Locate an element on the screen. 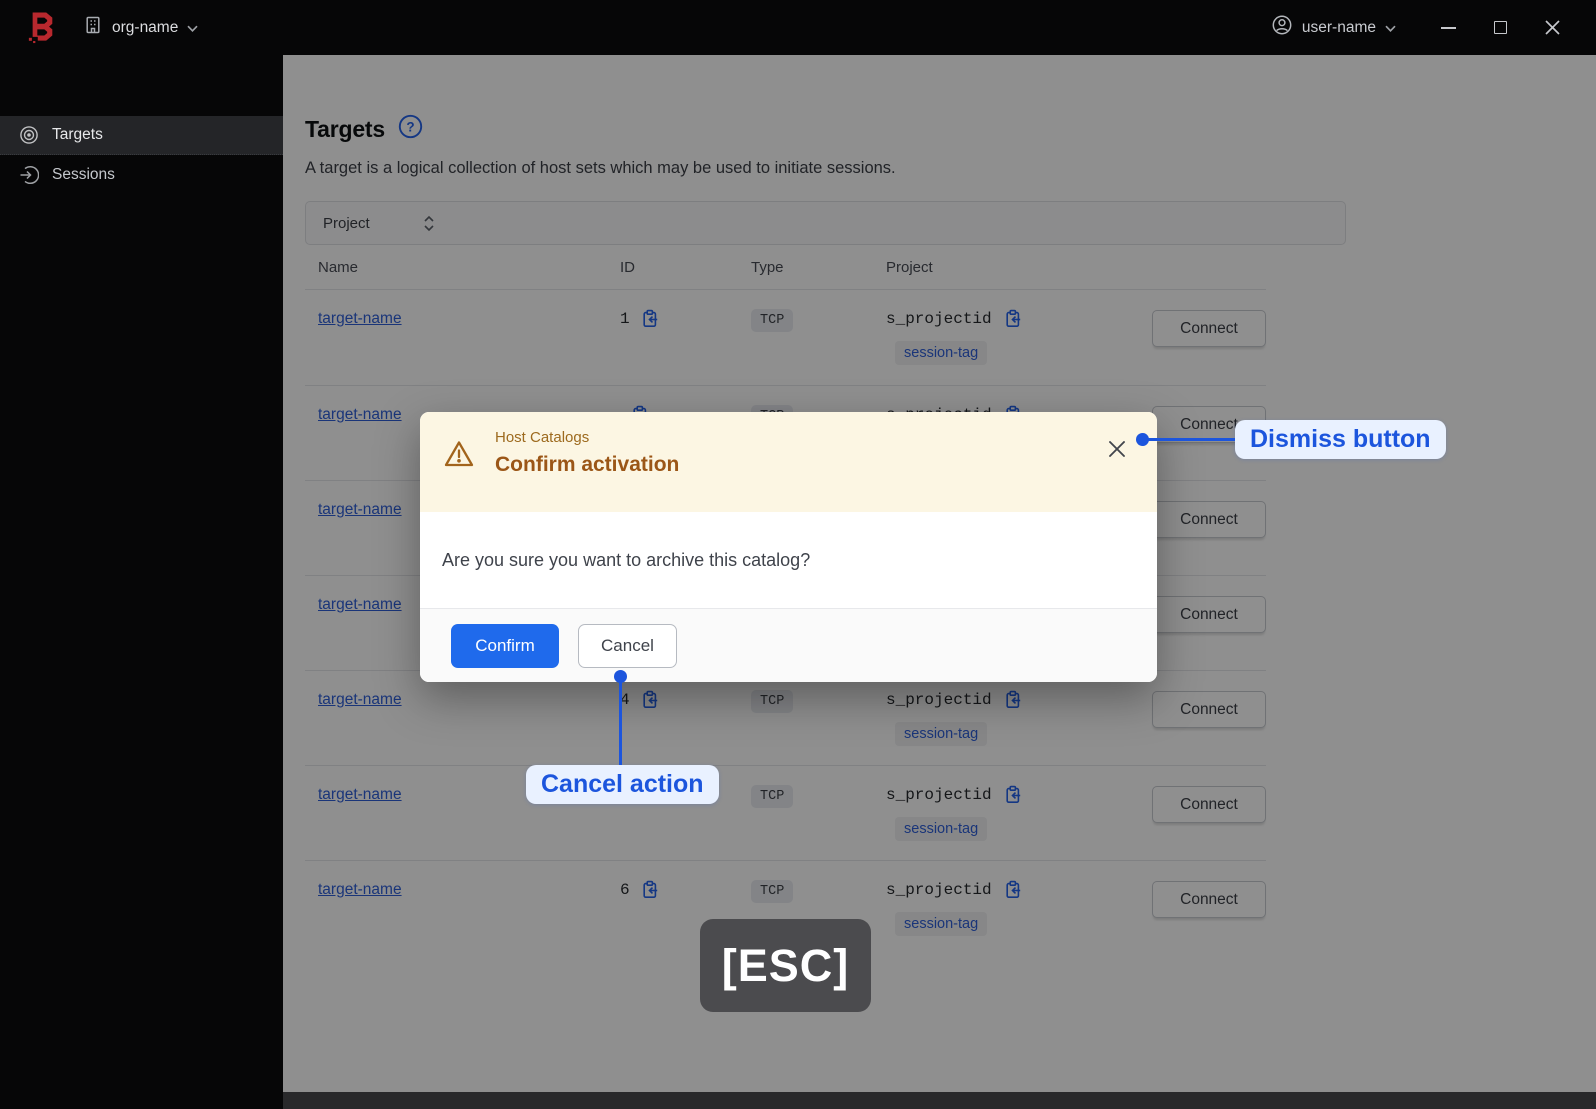 The width and height of the screenshot is (1596, 1109). maximize-button is located at coordinates (1500, 28).